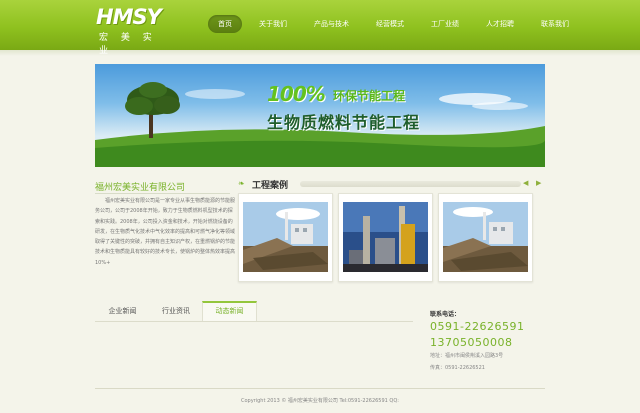 Image resolution: width=640 pixels, height=413 pixels. Describe the element at coordinates (555, 24) in the screenshot. I see `nav-contact: 联系我们` at that location.